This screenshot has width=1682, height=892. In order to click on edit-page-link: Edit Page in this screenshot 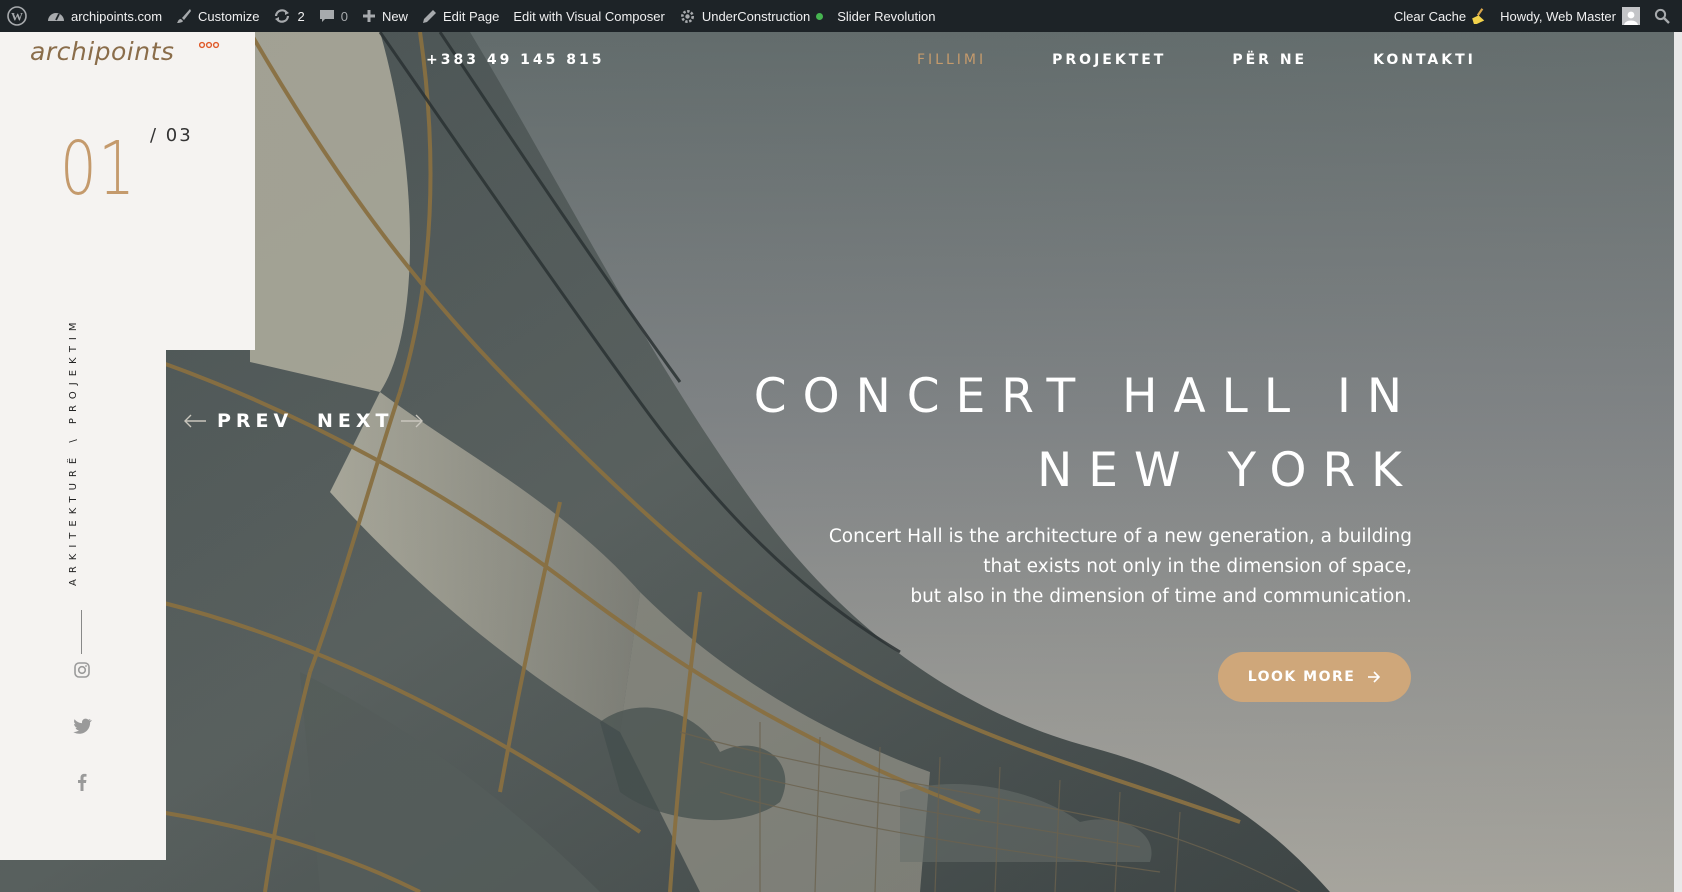, I will do `click(460, 16)`.